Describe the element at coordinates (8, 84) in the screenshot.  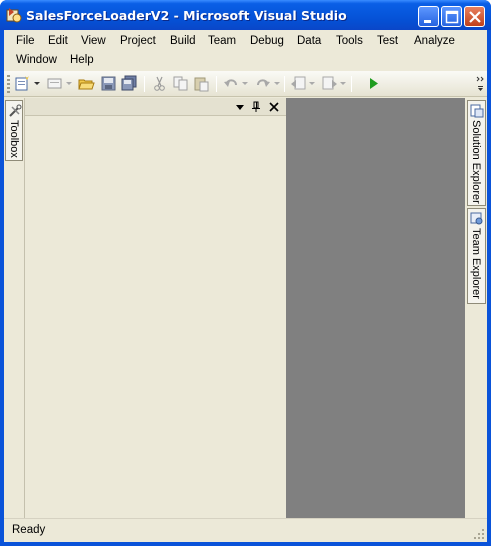
I see `toolbar-grip` at that location.